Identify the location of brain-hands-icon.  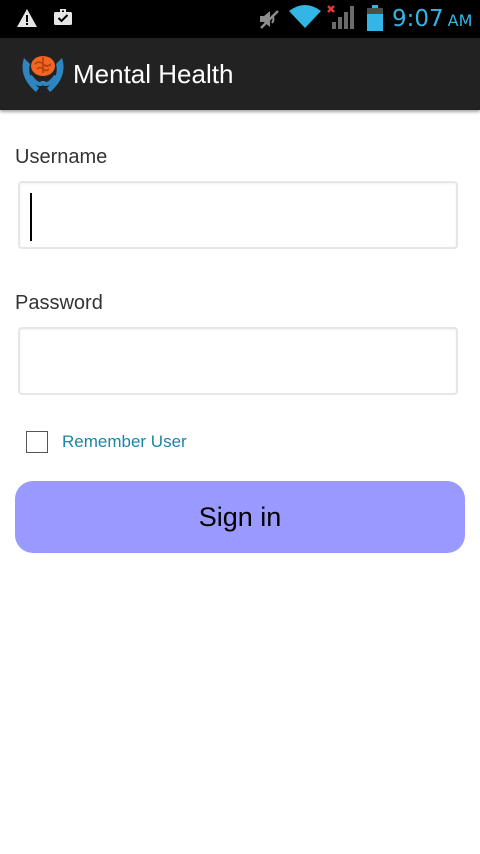
(43, 73).